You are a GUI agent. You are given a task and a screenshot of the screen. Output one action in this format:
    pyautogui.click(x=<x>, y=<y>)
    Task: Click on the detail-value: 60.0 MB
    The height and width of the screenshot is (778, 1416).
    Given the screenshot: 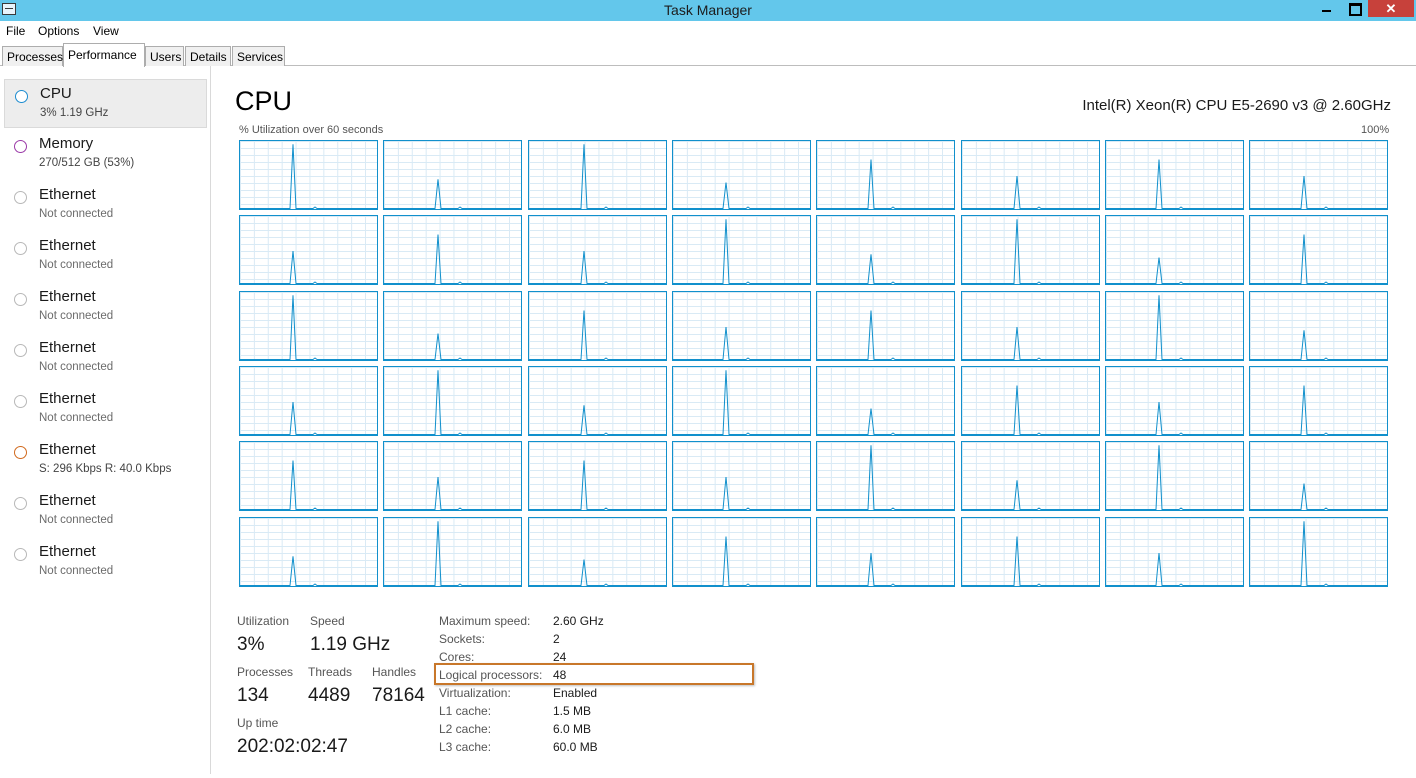 What is the action you would take?
    pyautogui.click(x=575, y=747)
    